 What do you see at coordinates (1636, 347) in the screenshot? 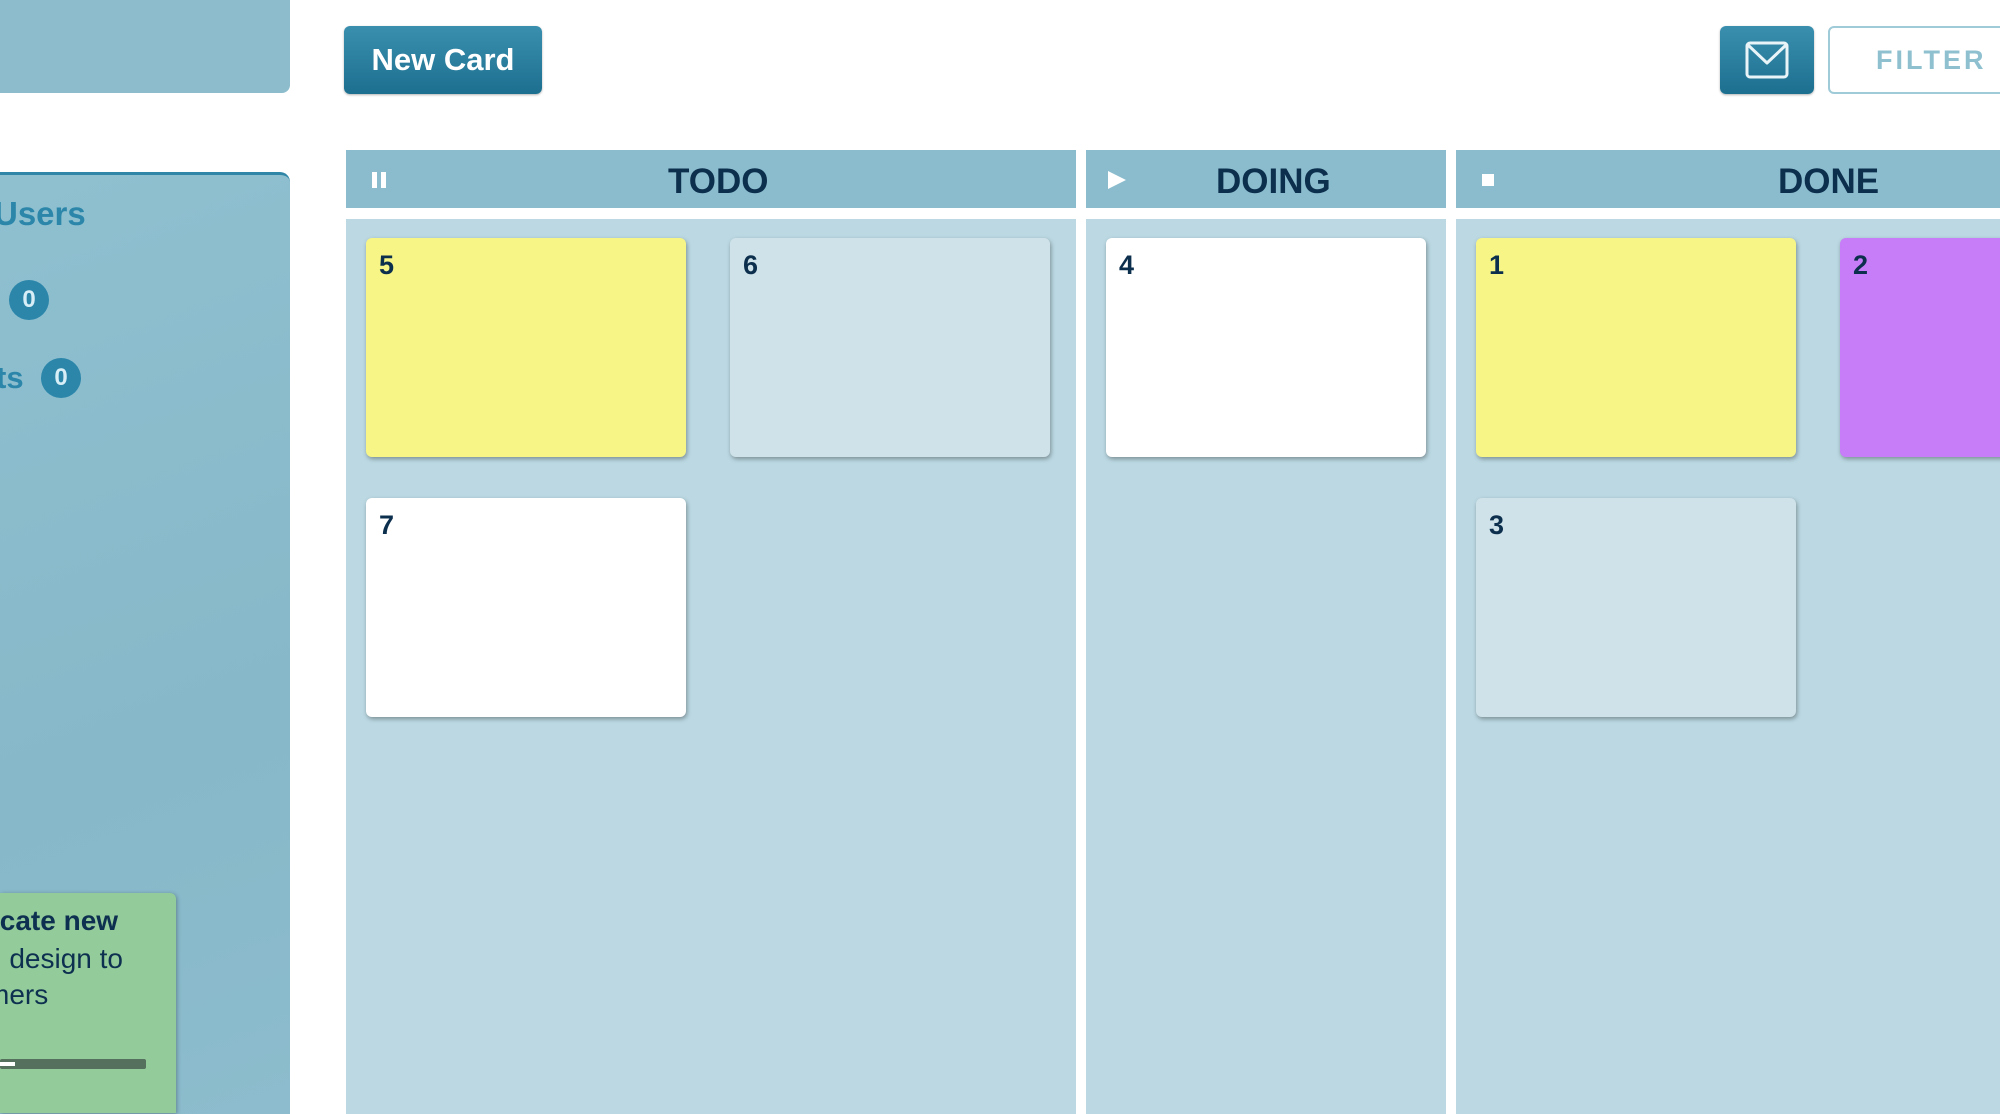
I see `card: 1` at bounding box center [1636, 347].